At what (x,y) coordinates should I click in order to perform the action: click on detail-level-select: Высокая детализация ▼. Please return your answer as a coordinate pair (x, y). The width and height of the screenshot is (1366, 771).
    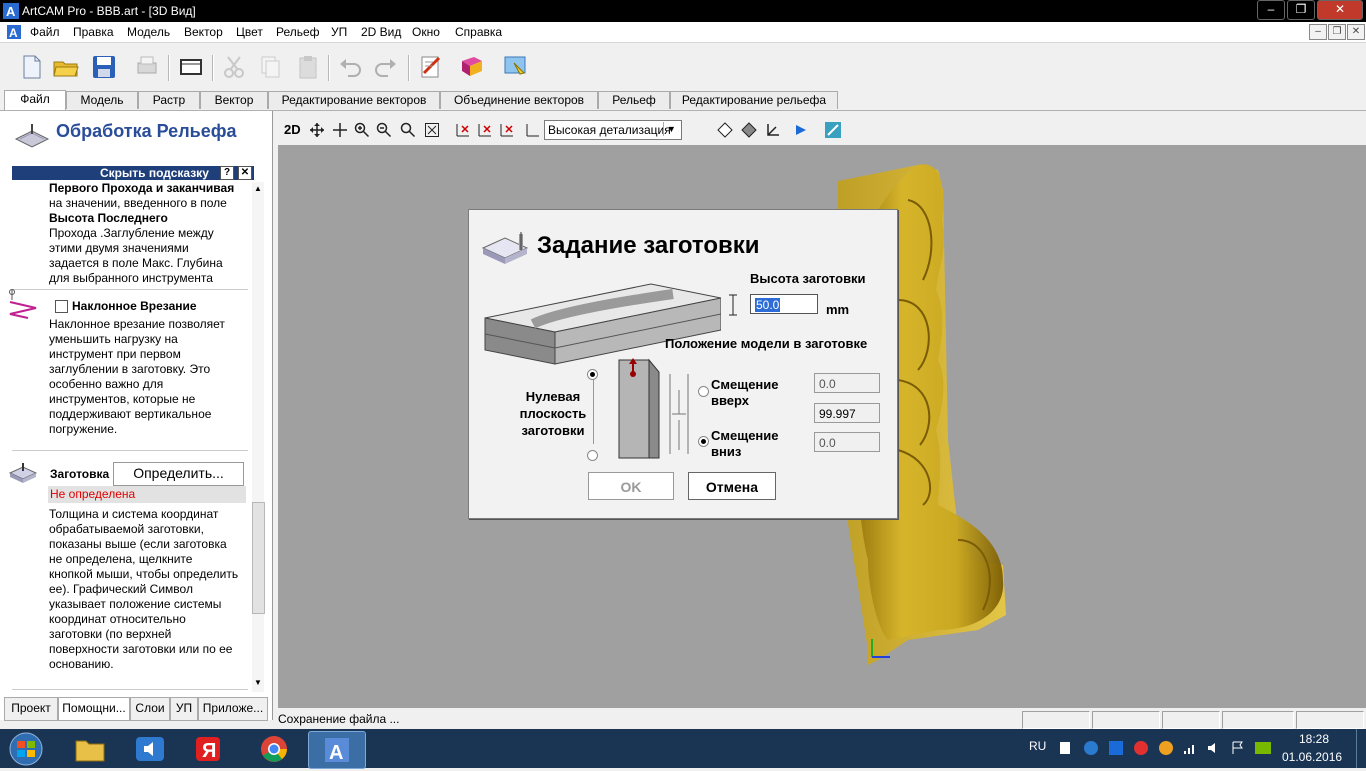
    Looking at the image, I should click on (613, 130).